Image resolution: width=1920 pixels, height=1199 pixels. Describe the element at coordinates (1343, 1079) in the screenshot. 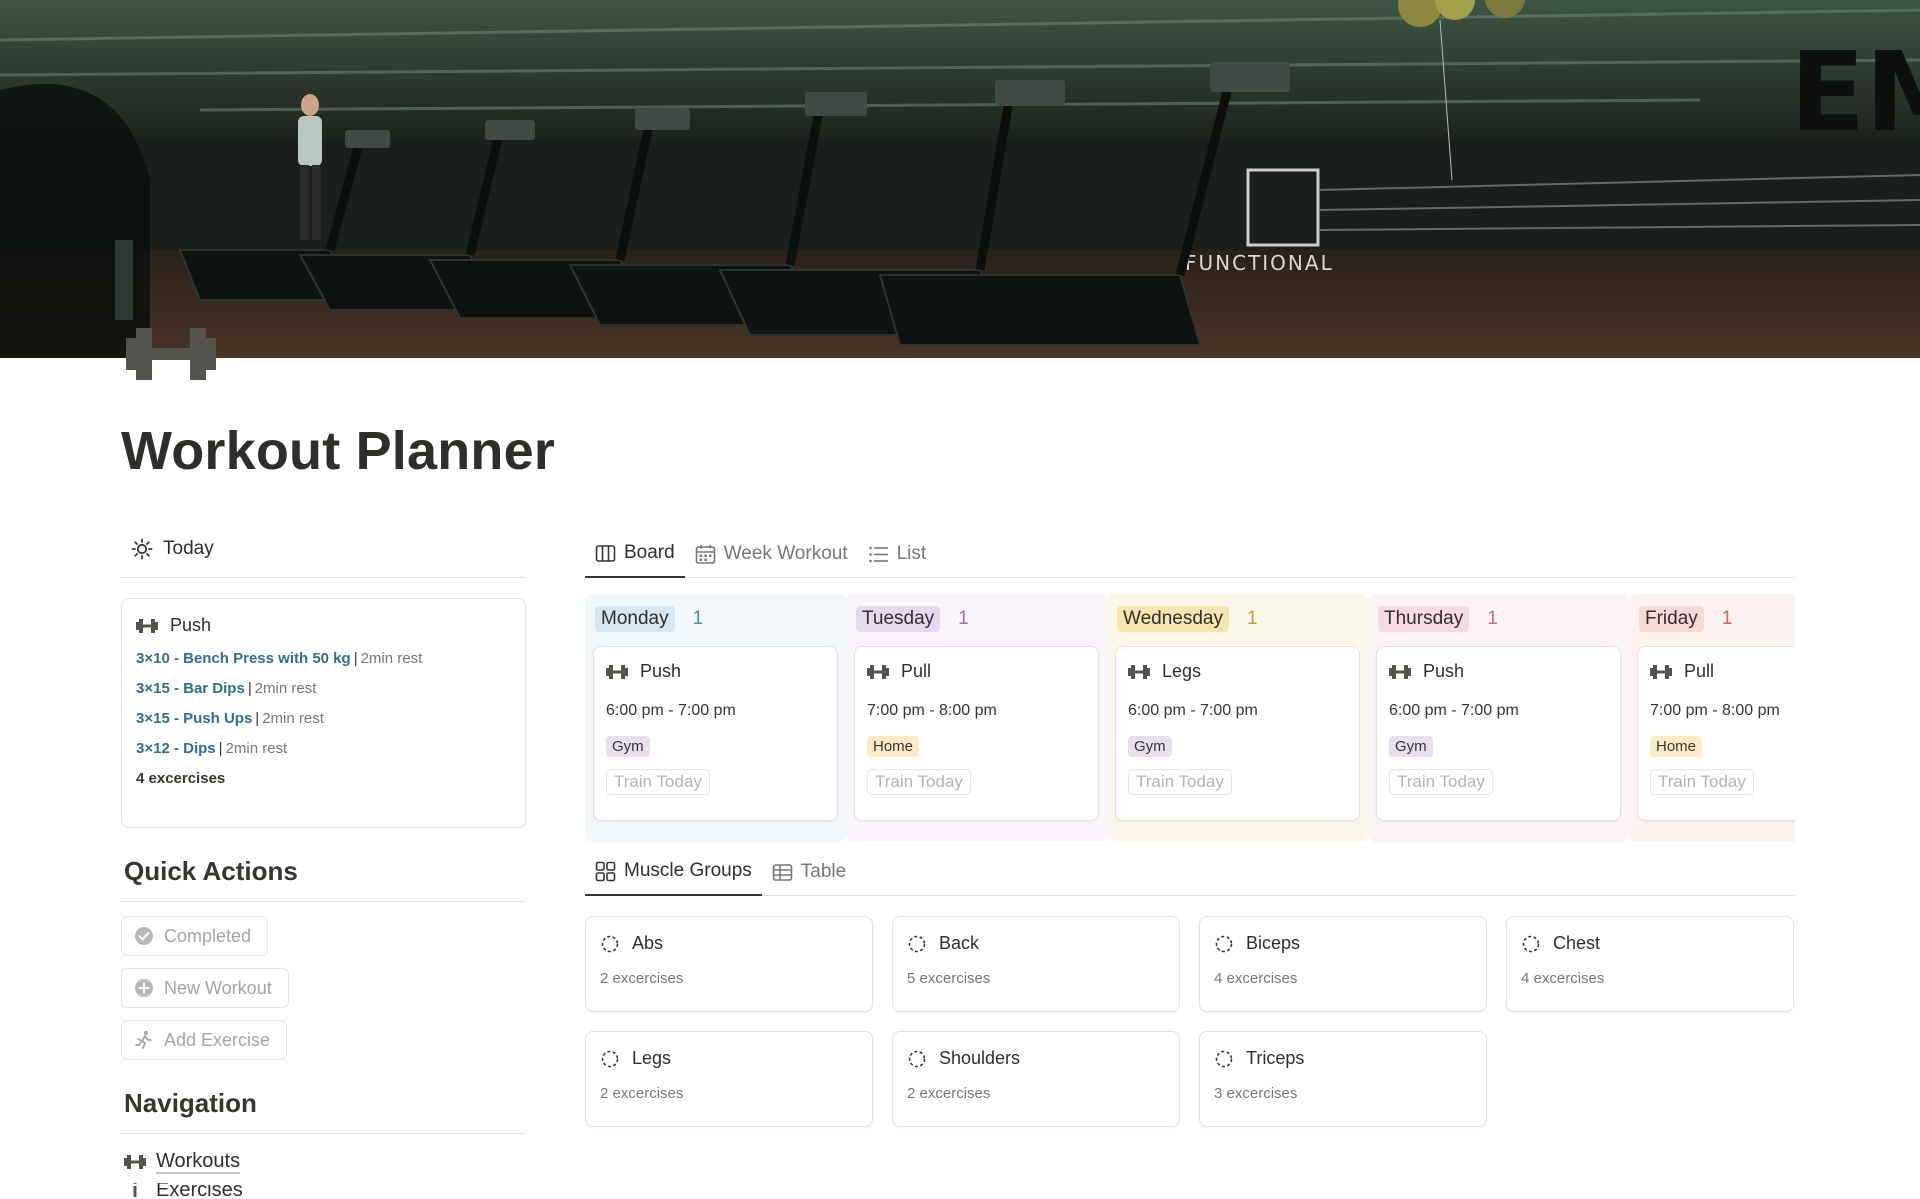

I see `muscle-group-card: Triceps 3 excercises` at that location.